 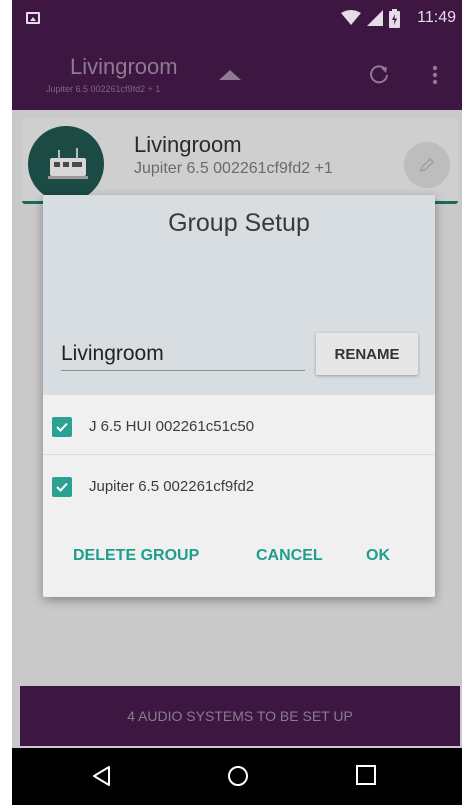 I want to click on dialog-actions: DELETE GROUP CANCEL OK, so click(x=239, y=557).